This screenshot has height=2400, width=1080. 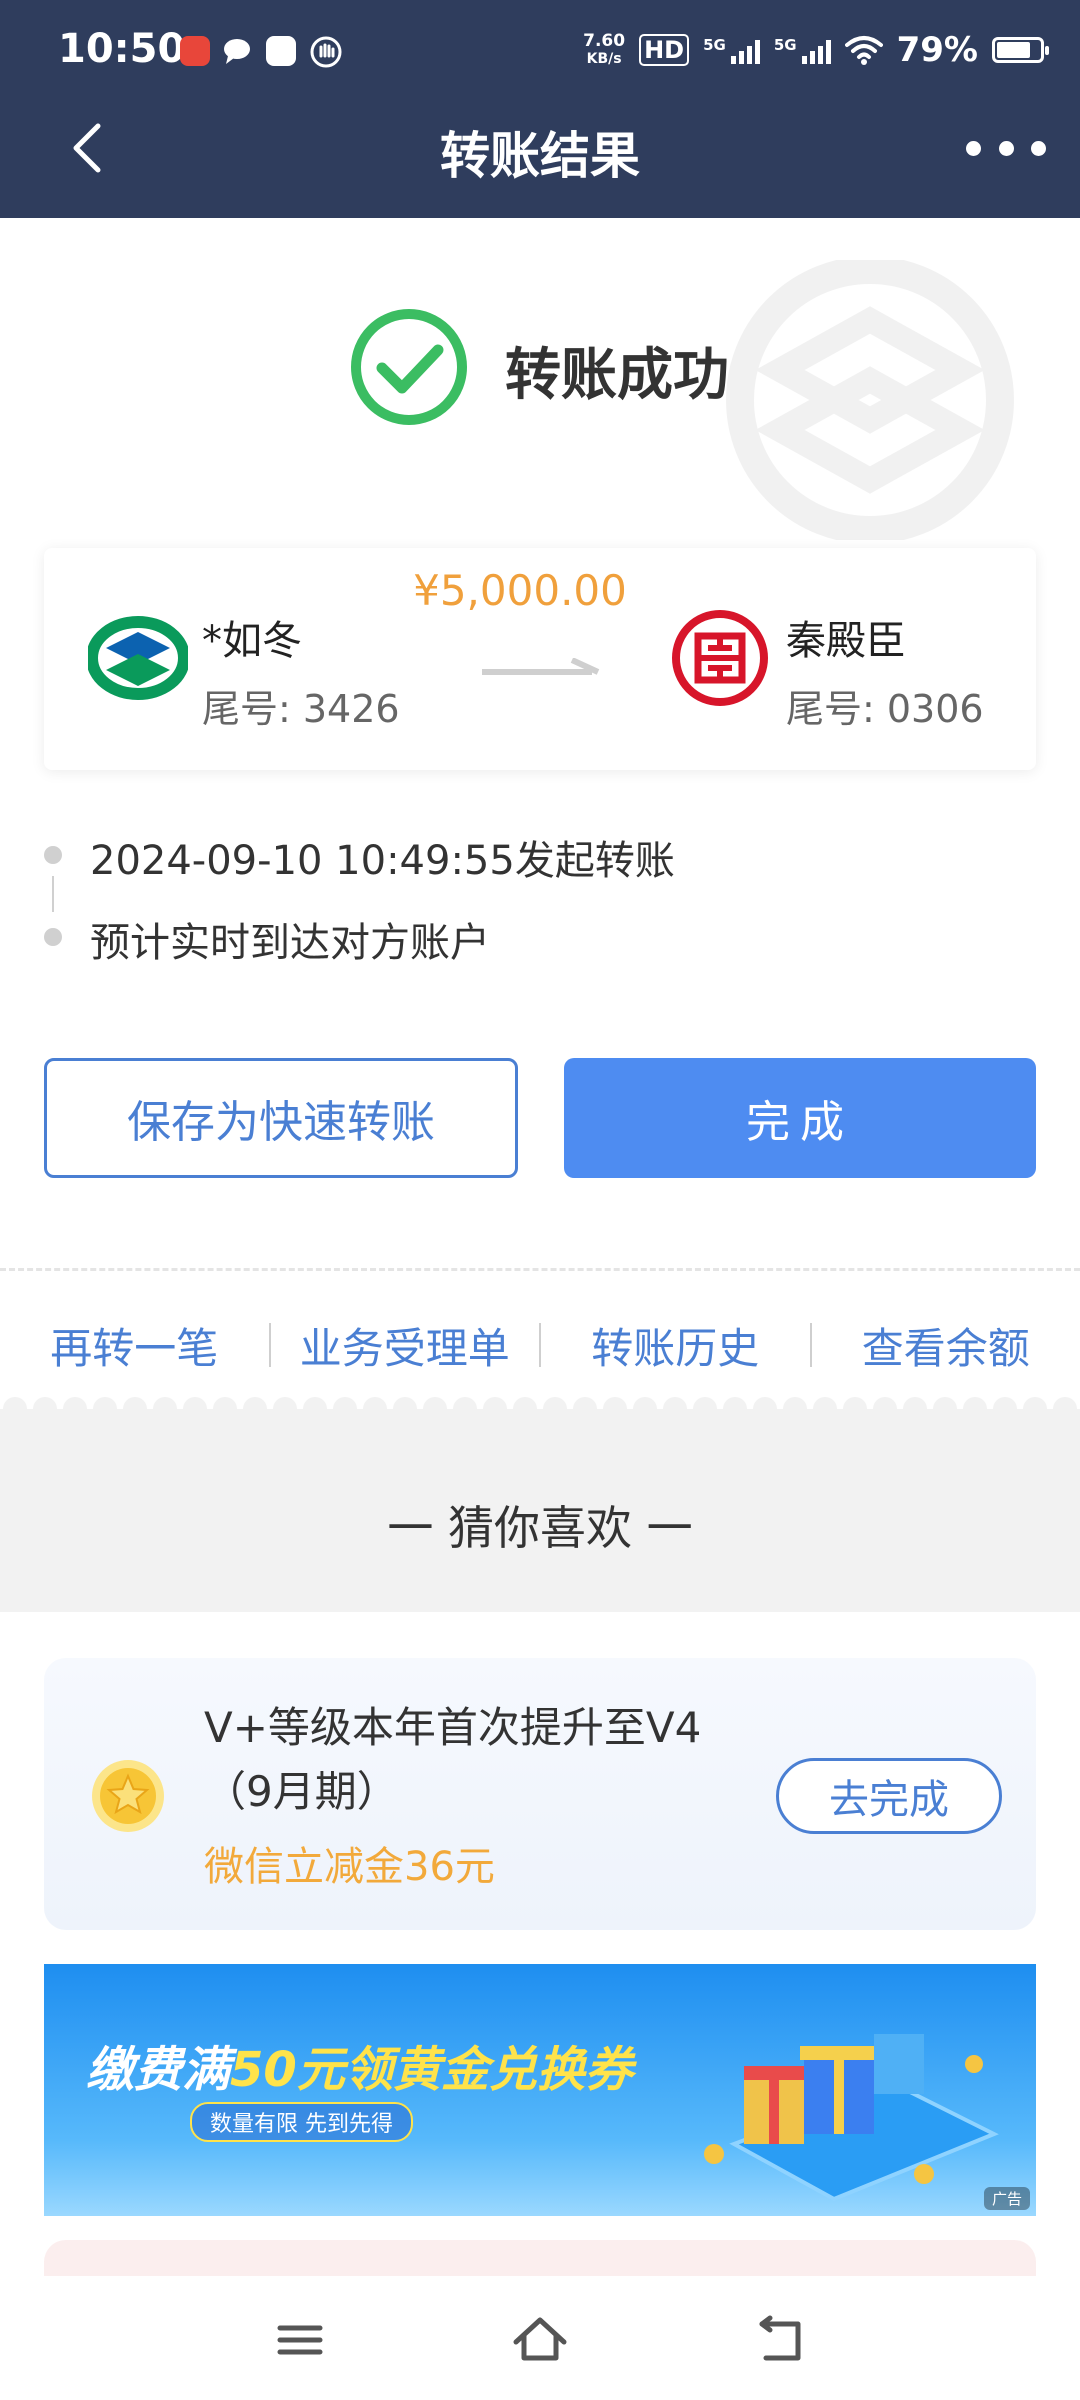 I want to click on wifi-icon, so click(x=863, y=50).